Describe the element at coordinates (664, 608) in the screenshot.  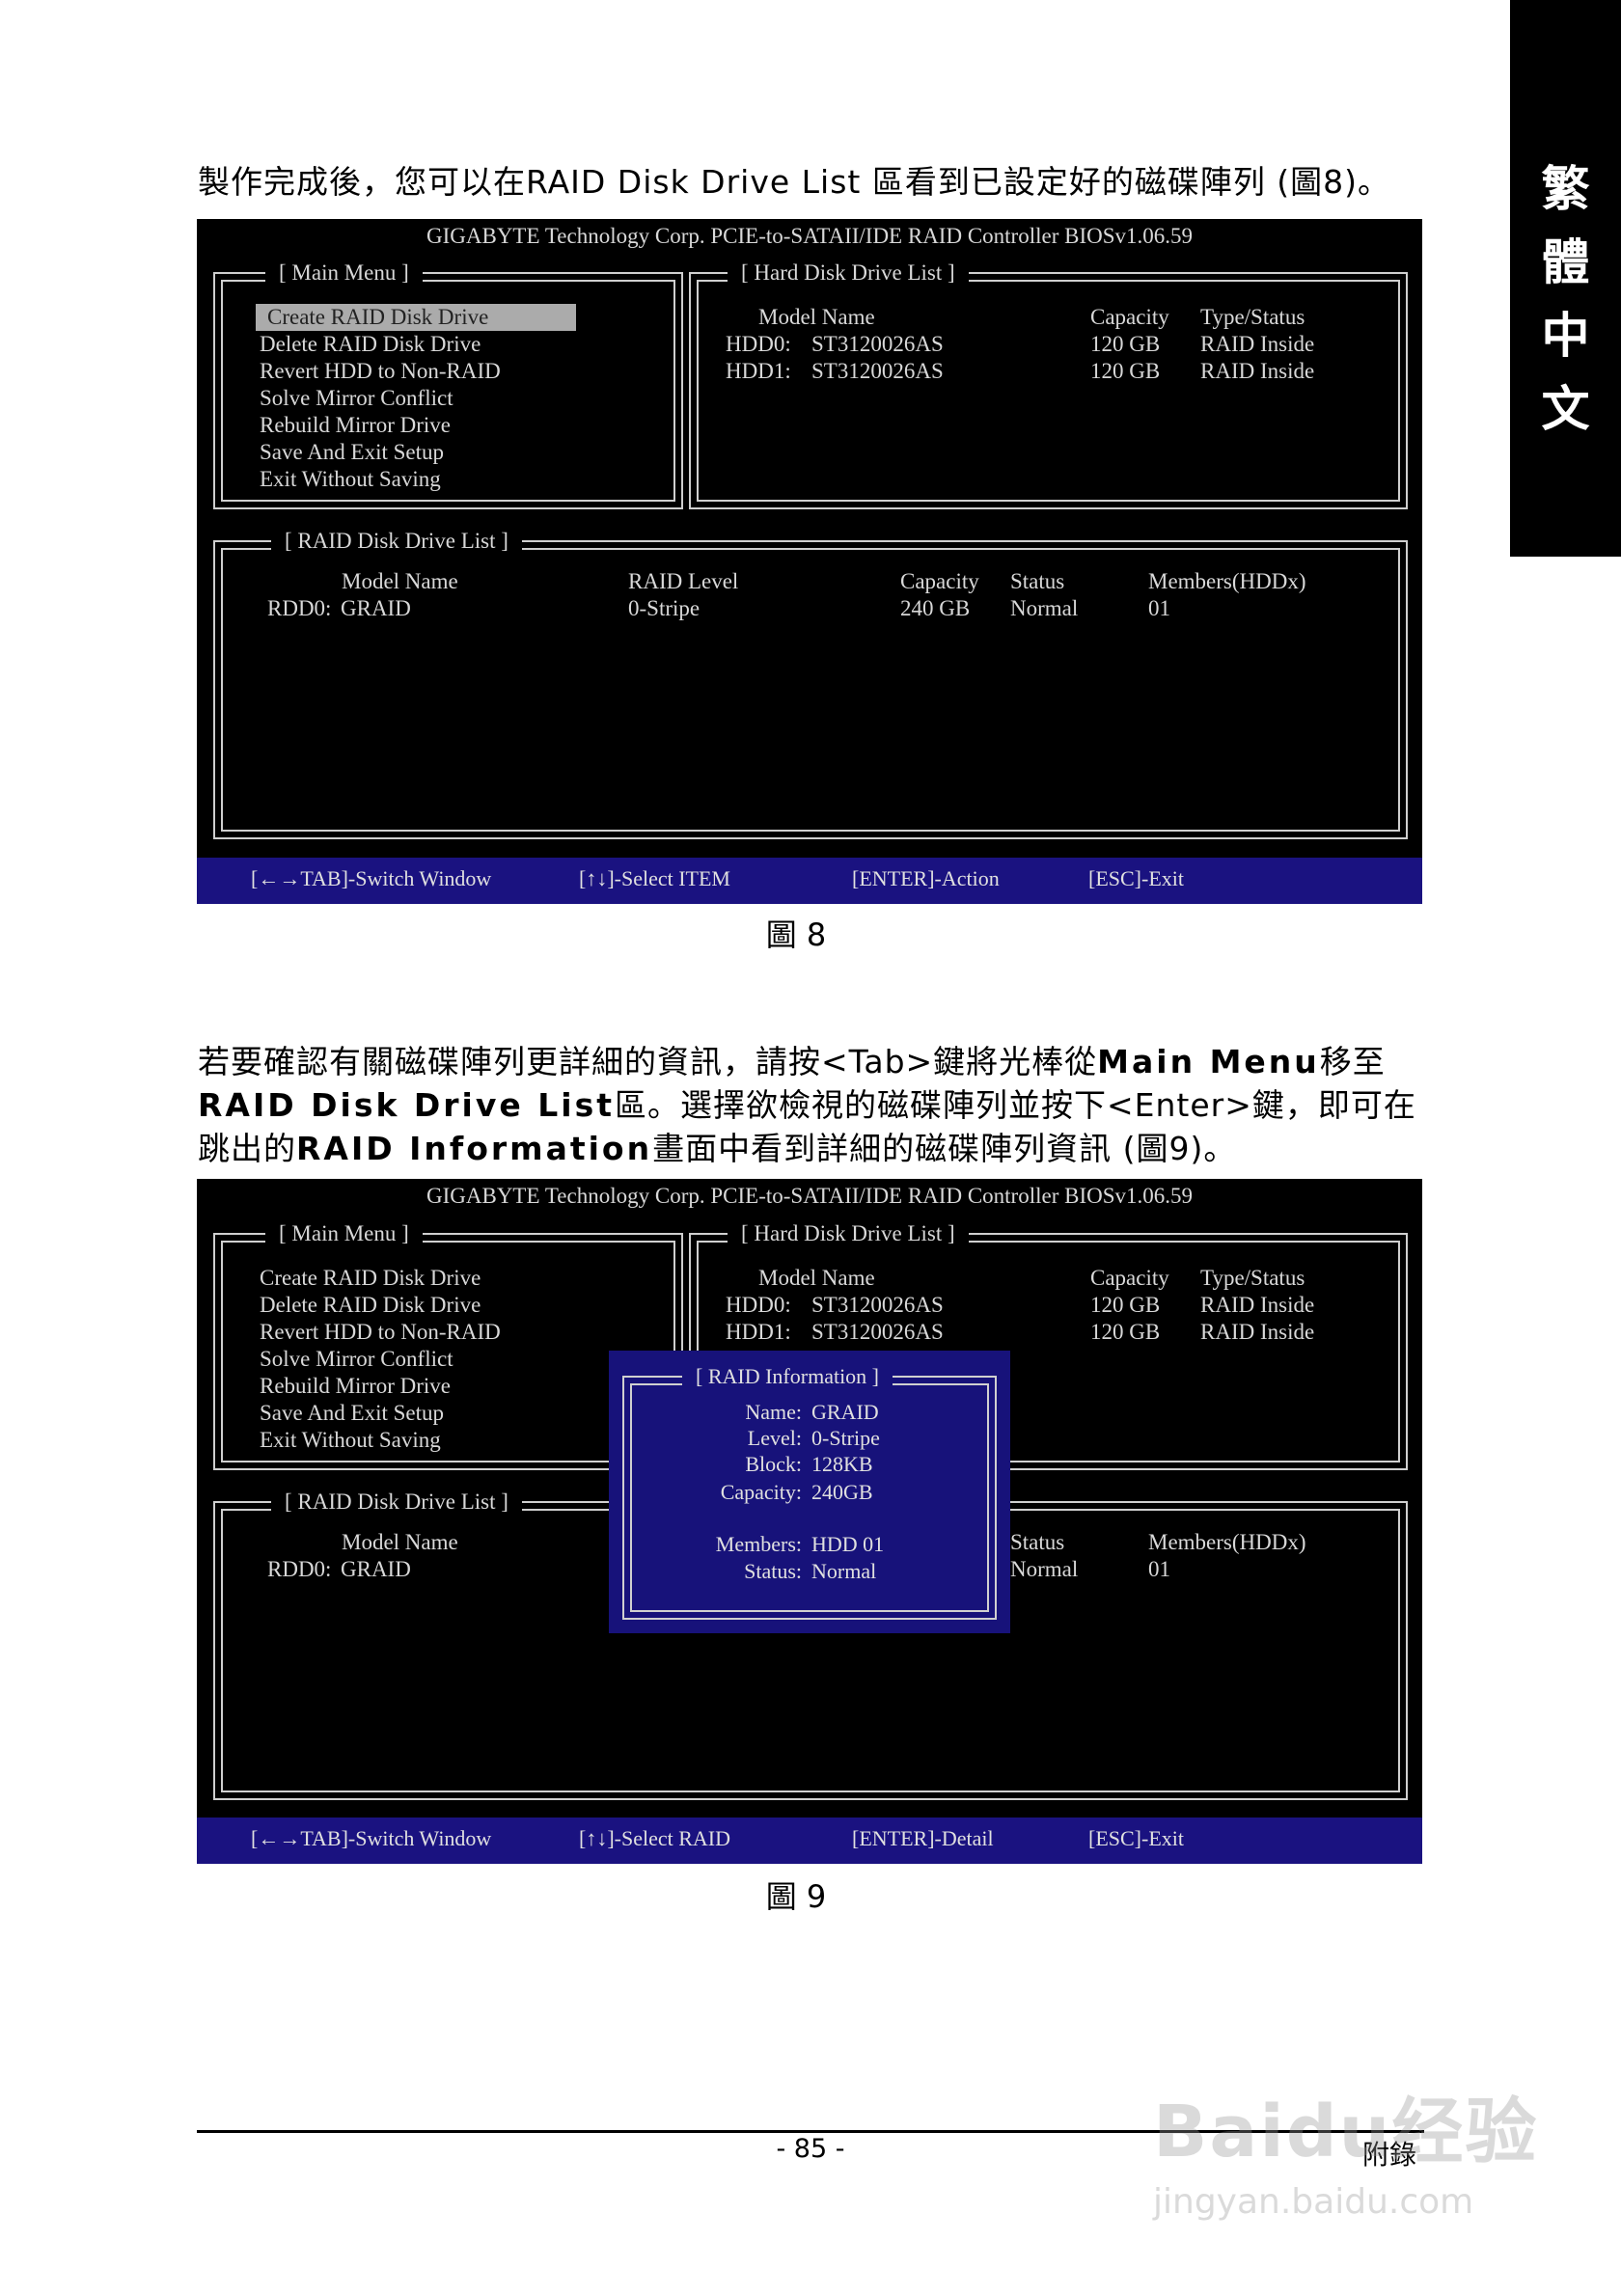
I see `raid-row-level: 0-Stripe` at that location.